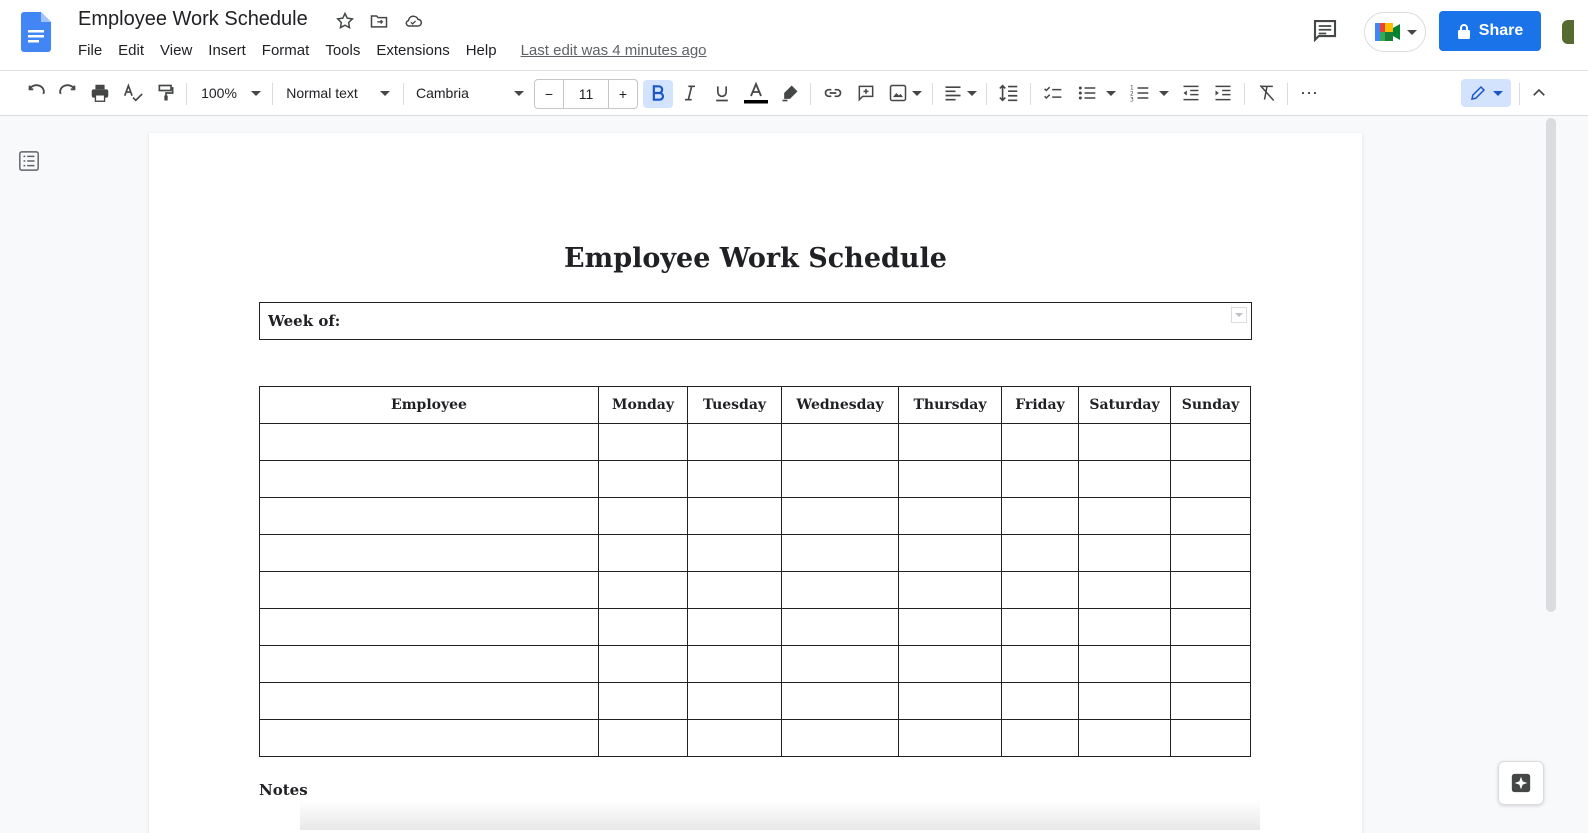 This screenshot has width=1588, height=833. I want to click on header-sunday: Sunday, so click(1210, 405).